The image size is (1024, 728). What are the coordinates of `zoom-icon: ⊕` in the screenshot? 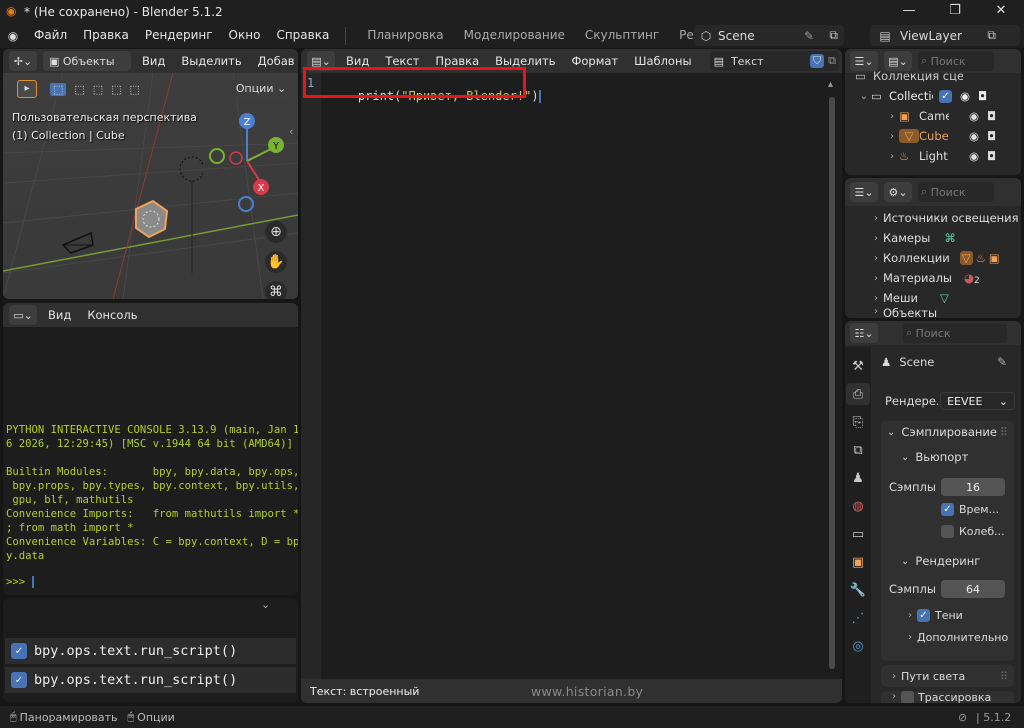 It's located at (276, 232).